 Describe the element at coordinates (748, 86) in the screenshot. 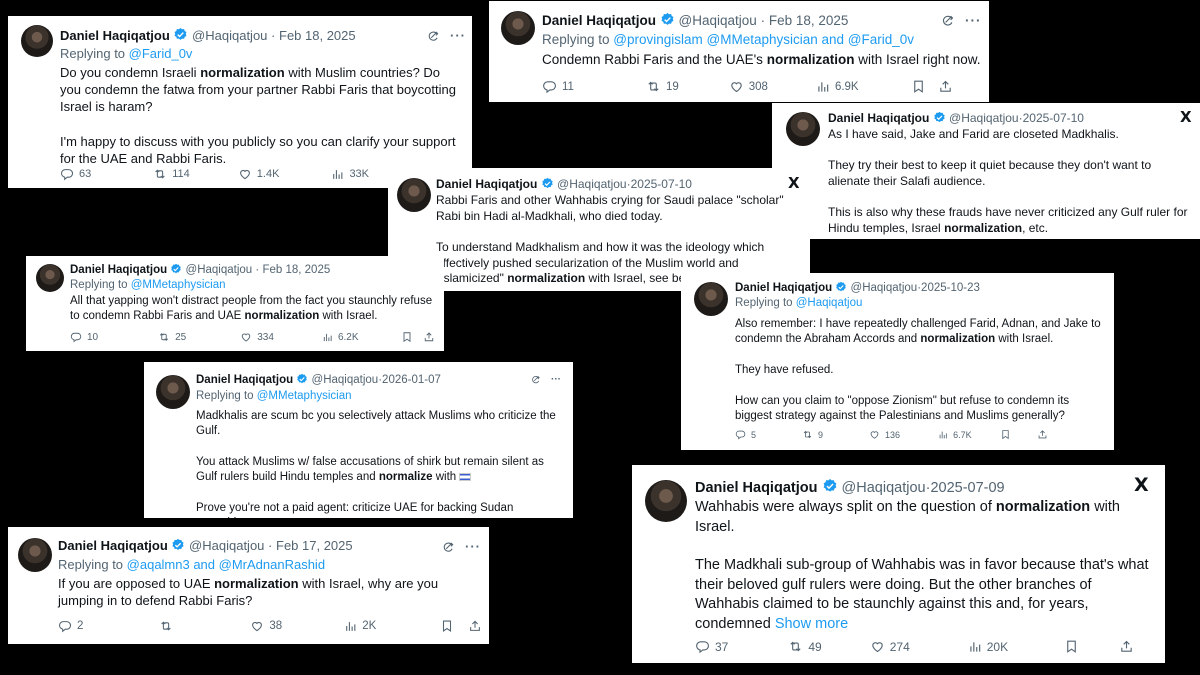

I see `like-button: 308` at that location.